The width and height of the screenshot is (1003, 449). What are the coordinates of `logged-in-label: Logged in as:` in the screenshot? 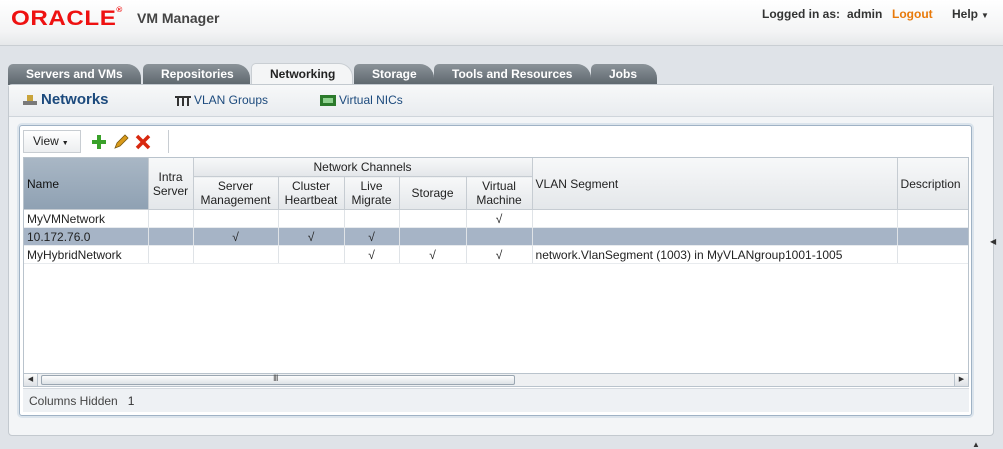 It's located at (801, 14).